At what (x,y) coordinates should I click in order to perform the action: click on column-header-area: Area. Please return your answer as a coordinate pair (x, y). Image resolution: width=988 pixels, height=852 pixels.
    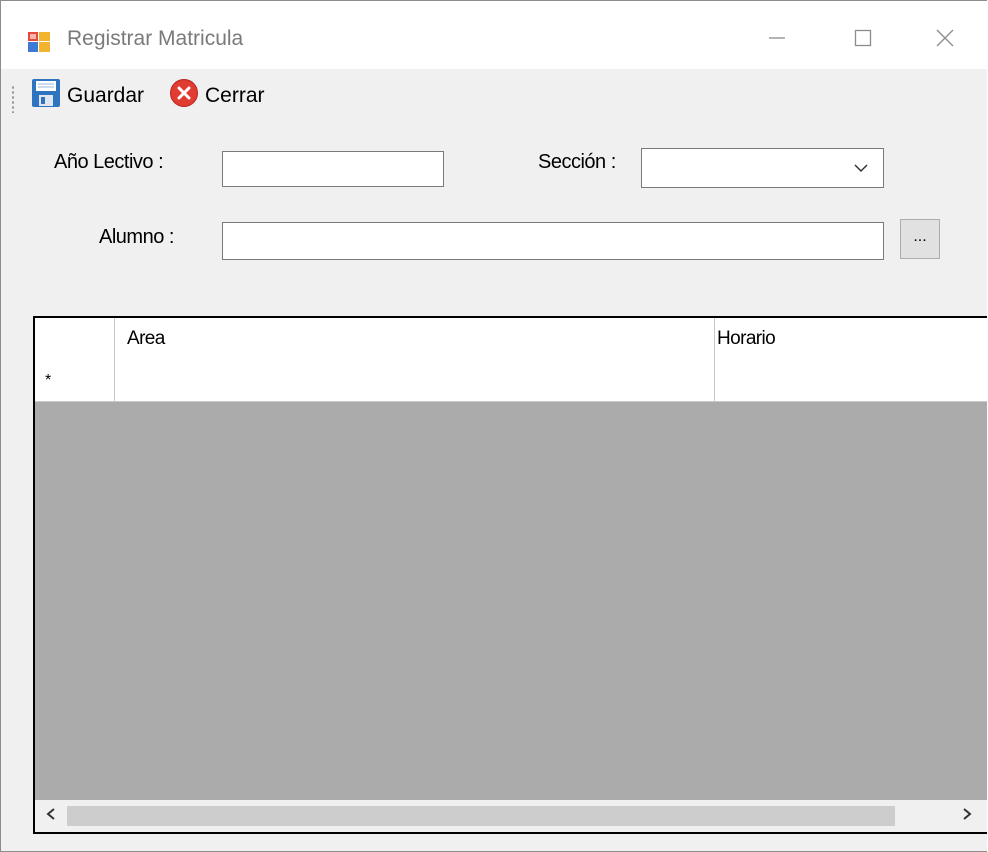
    Looking at the image, I should click on (415, 339).